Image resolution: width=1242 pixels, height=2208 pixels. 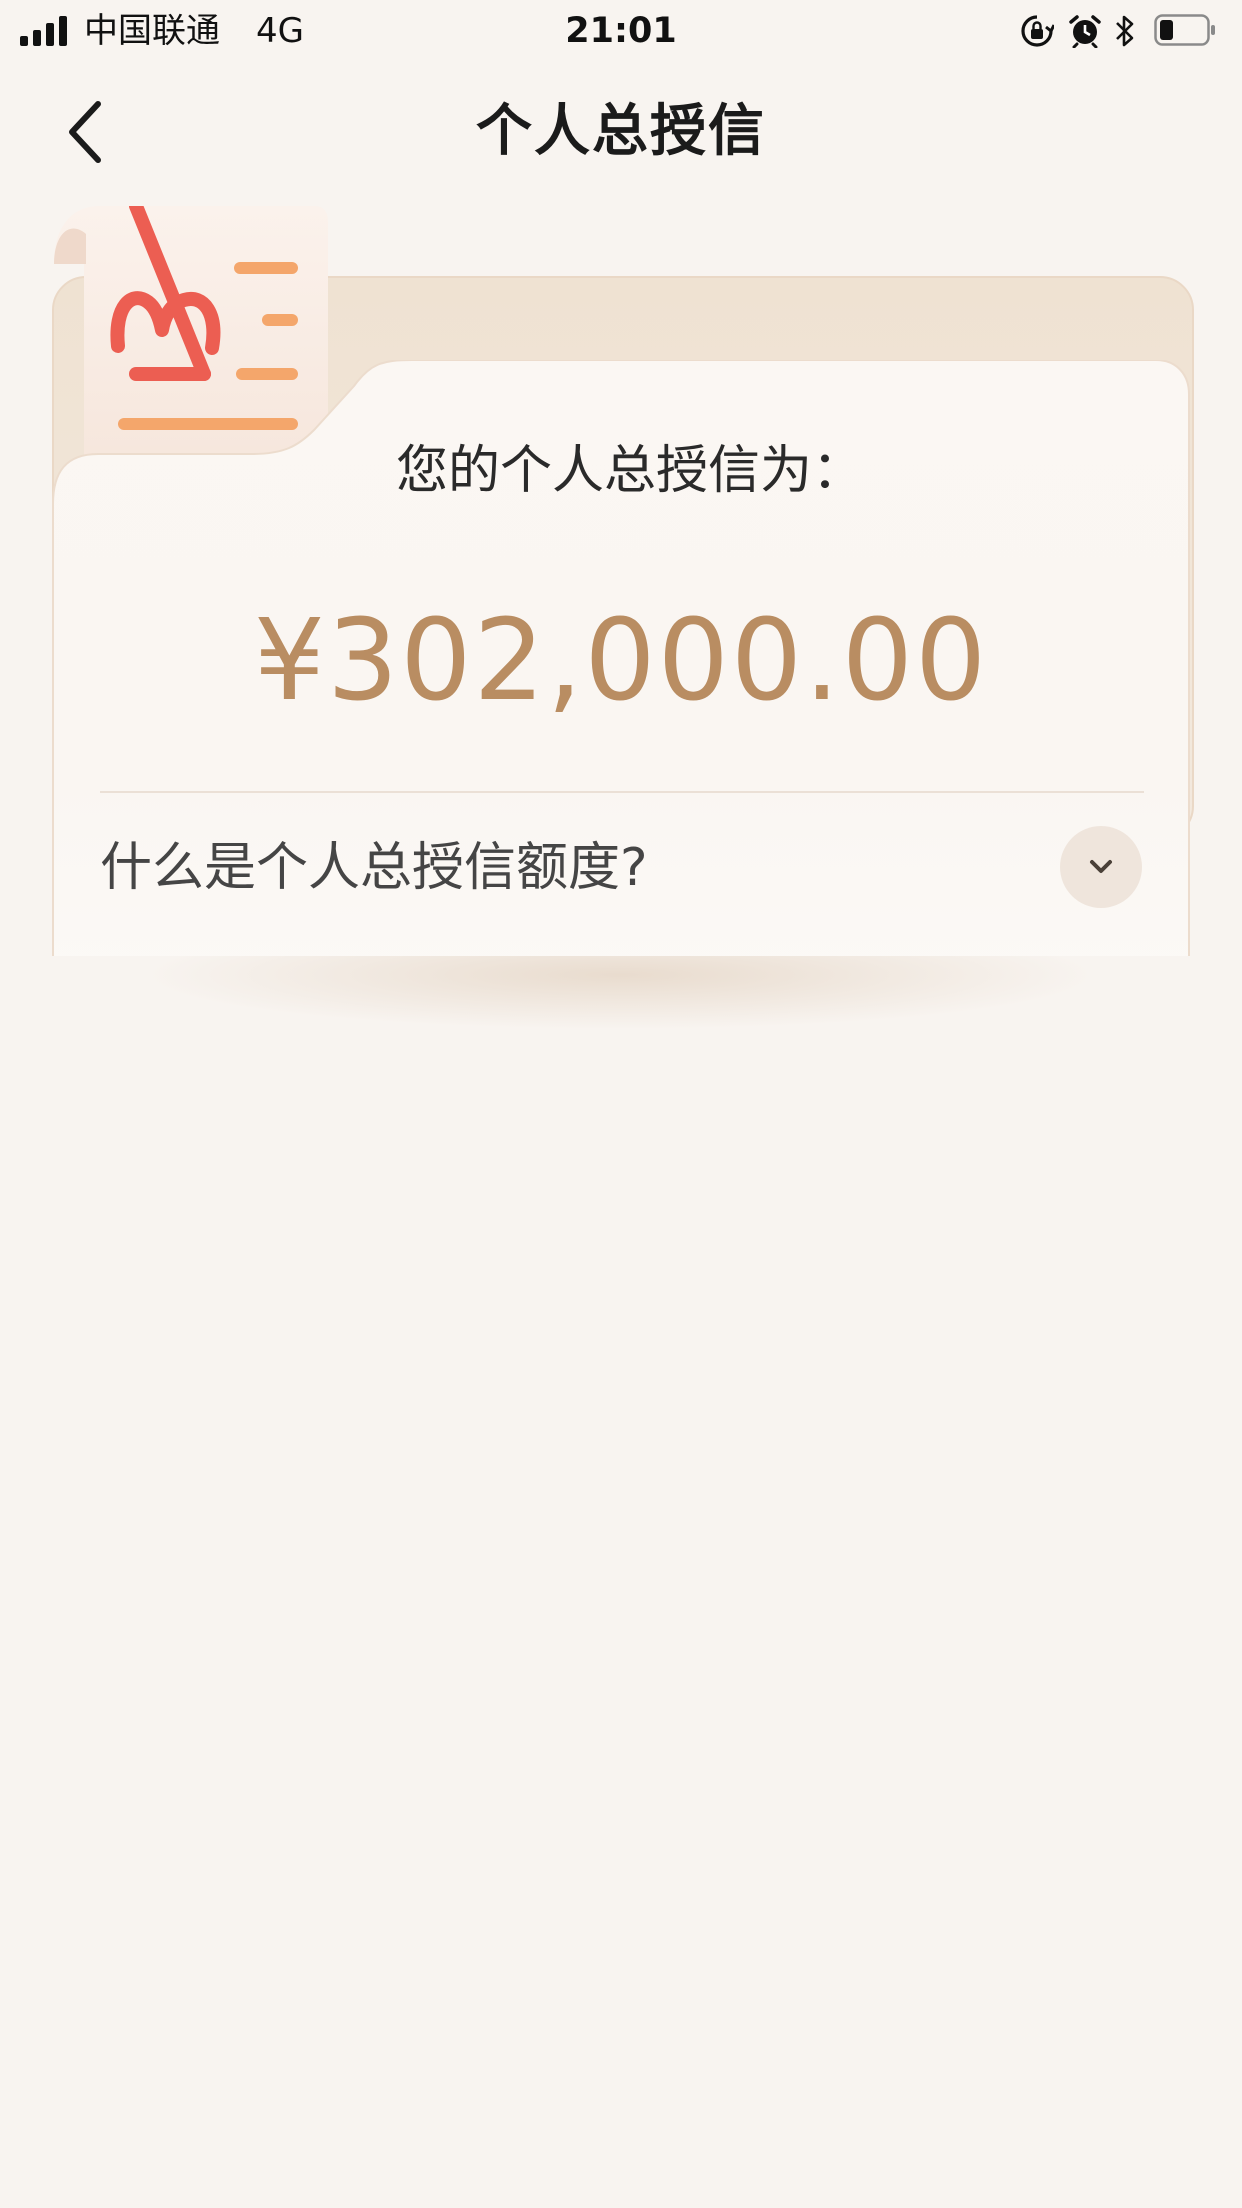 I want to click on status-bar: 中国联通 4G 21:01, so click(x=621, y=31).